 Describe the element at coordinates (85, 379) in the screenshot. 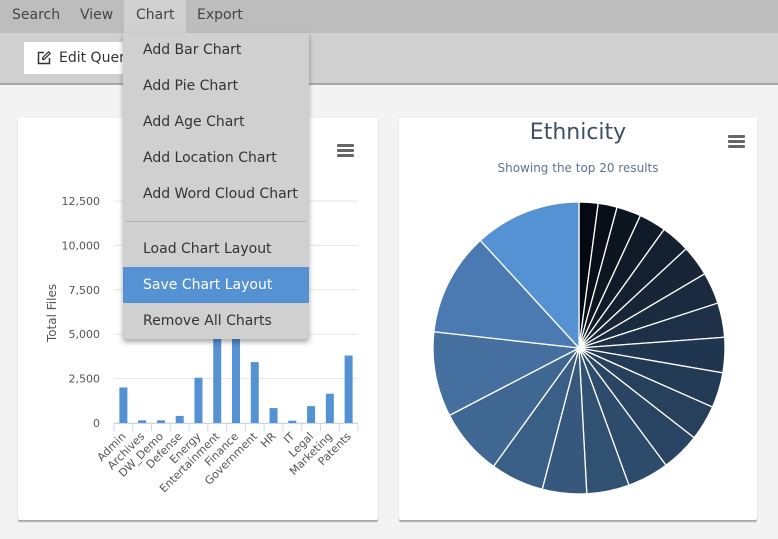

I see `y-tick-label: 2,500` at that location.